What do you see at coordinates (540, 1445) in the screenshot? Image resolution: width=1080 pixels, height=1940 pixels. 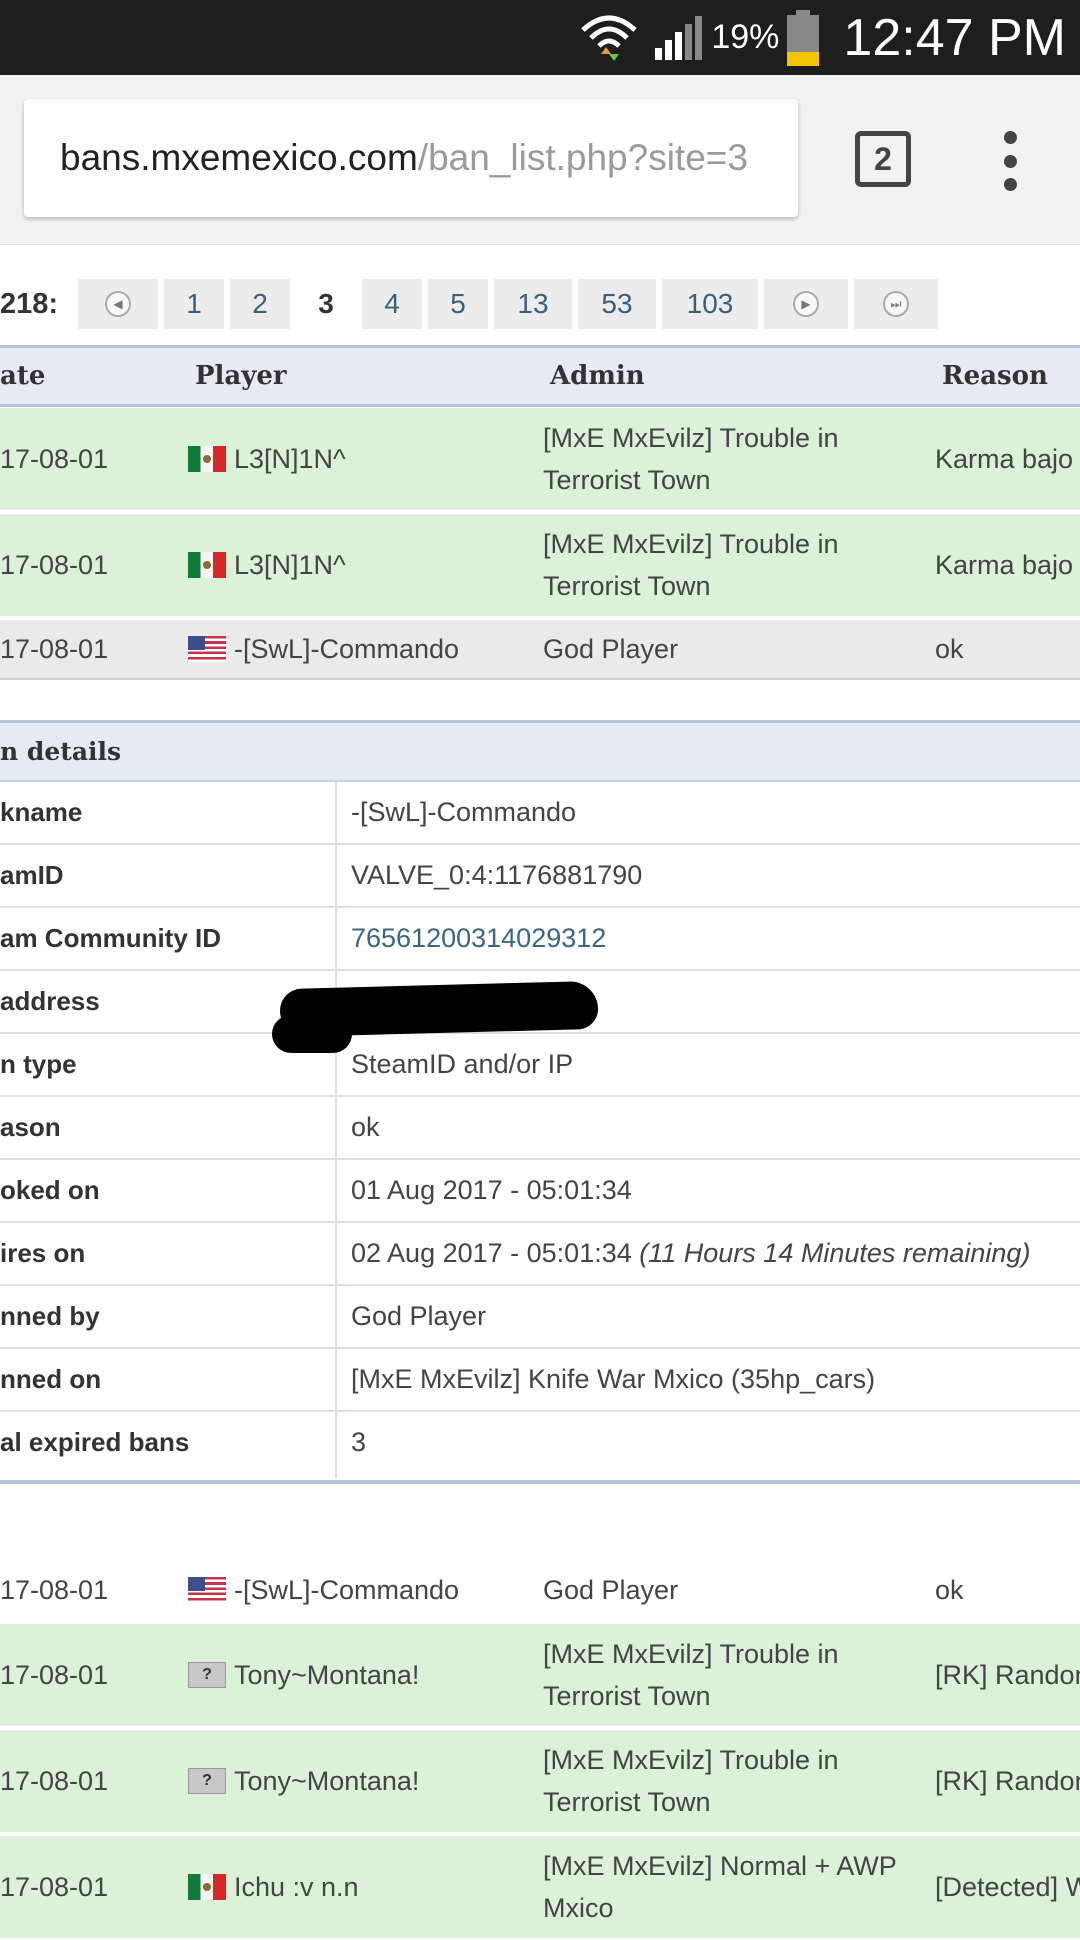 I see `detail-row-expired-bans: al expired bans 3` at bounding box center [540, 1445].